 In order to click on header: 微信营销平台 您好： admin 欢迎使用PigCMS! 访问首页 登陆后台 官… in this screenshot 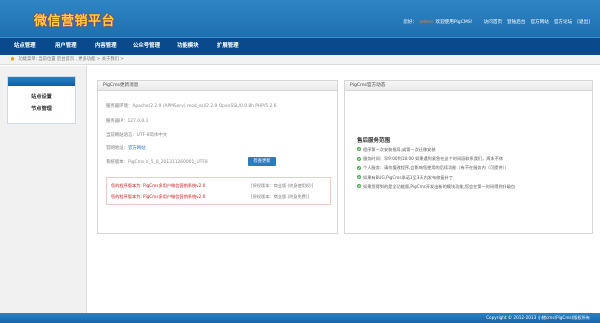, I will do `click(300, 18)`.